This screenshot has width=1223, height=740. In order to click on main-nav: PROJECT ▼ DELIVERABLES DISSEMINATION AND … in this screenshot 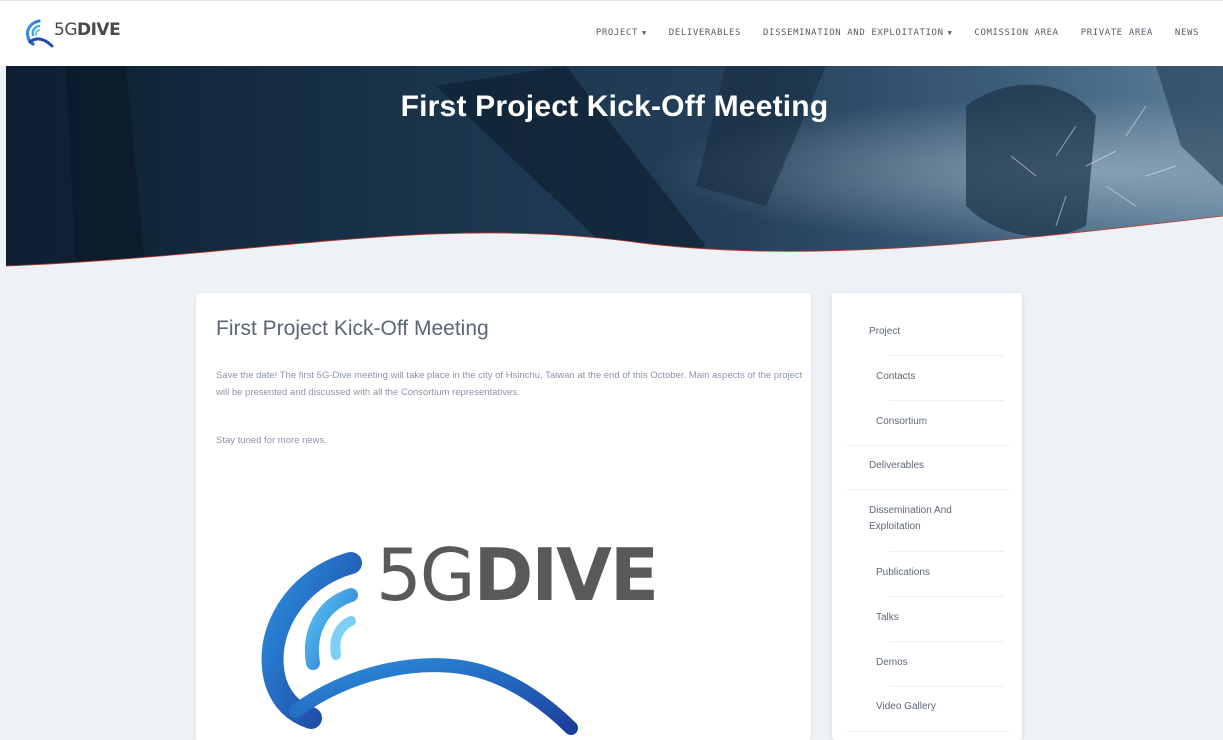, I will do `click(886, 33)`.